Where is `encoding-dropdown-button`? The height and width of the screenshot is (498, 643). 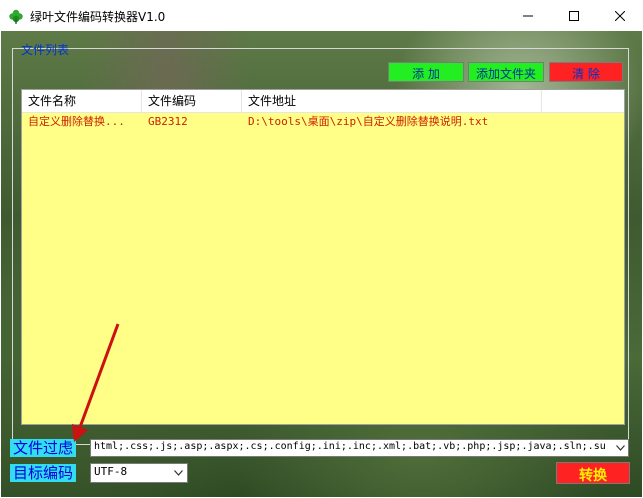 encoding-dropdown-button is located at coordinates (178, 473).